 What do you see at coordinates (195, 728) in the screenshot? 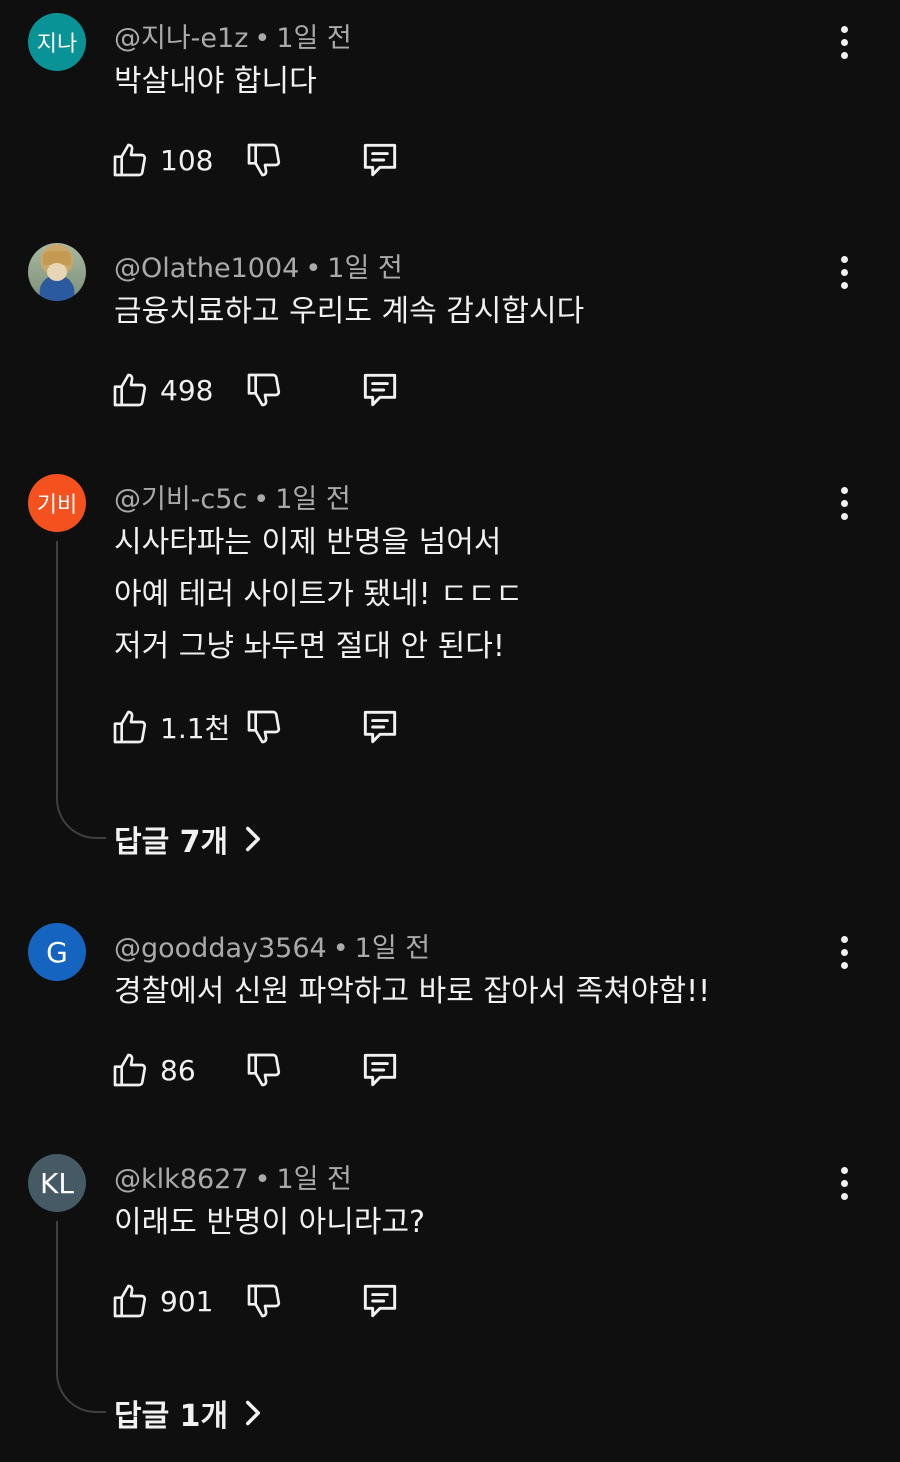
I see `like-count: 1.1천` at bounding box center [195, 728].